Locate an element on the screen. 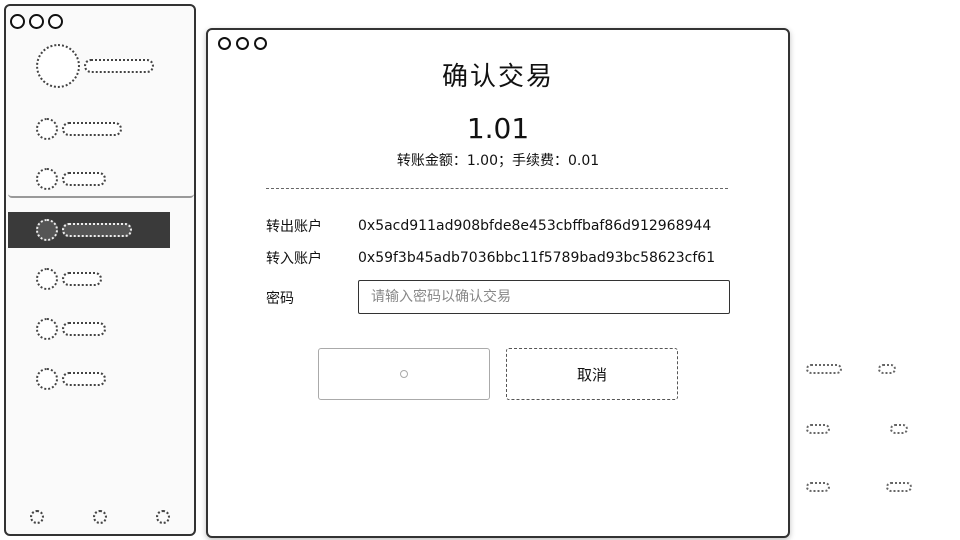  avatar-icon is located at coordinates (58, 66).